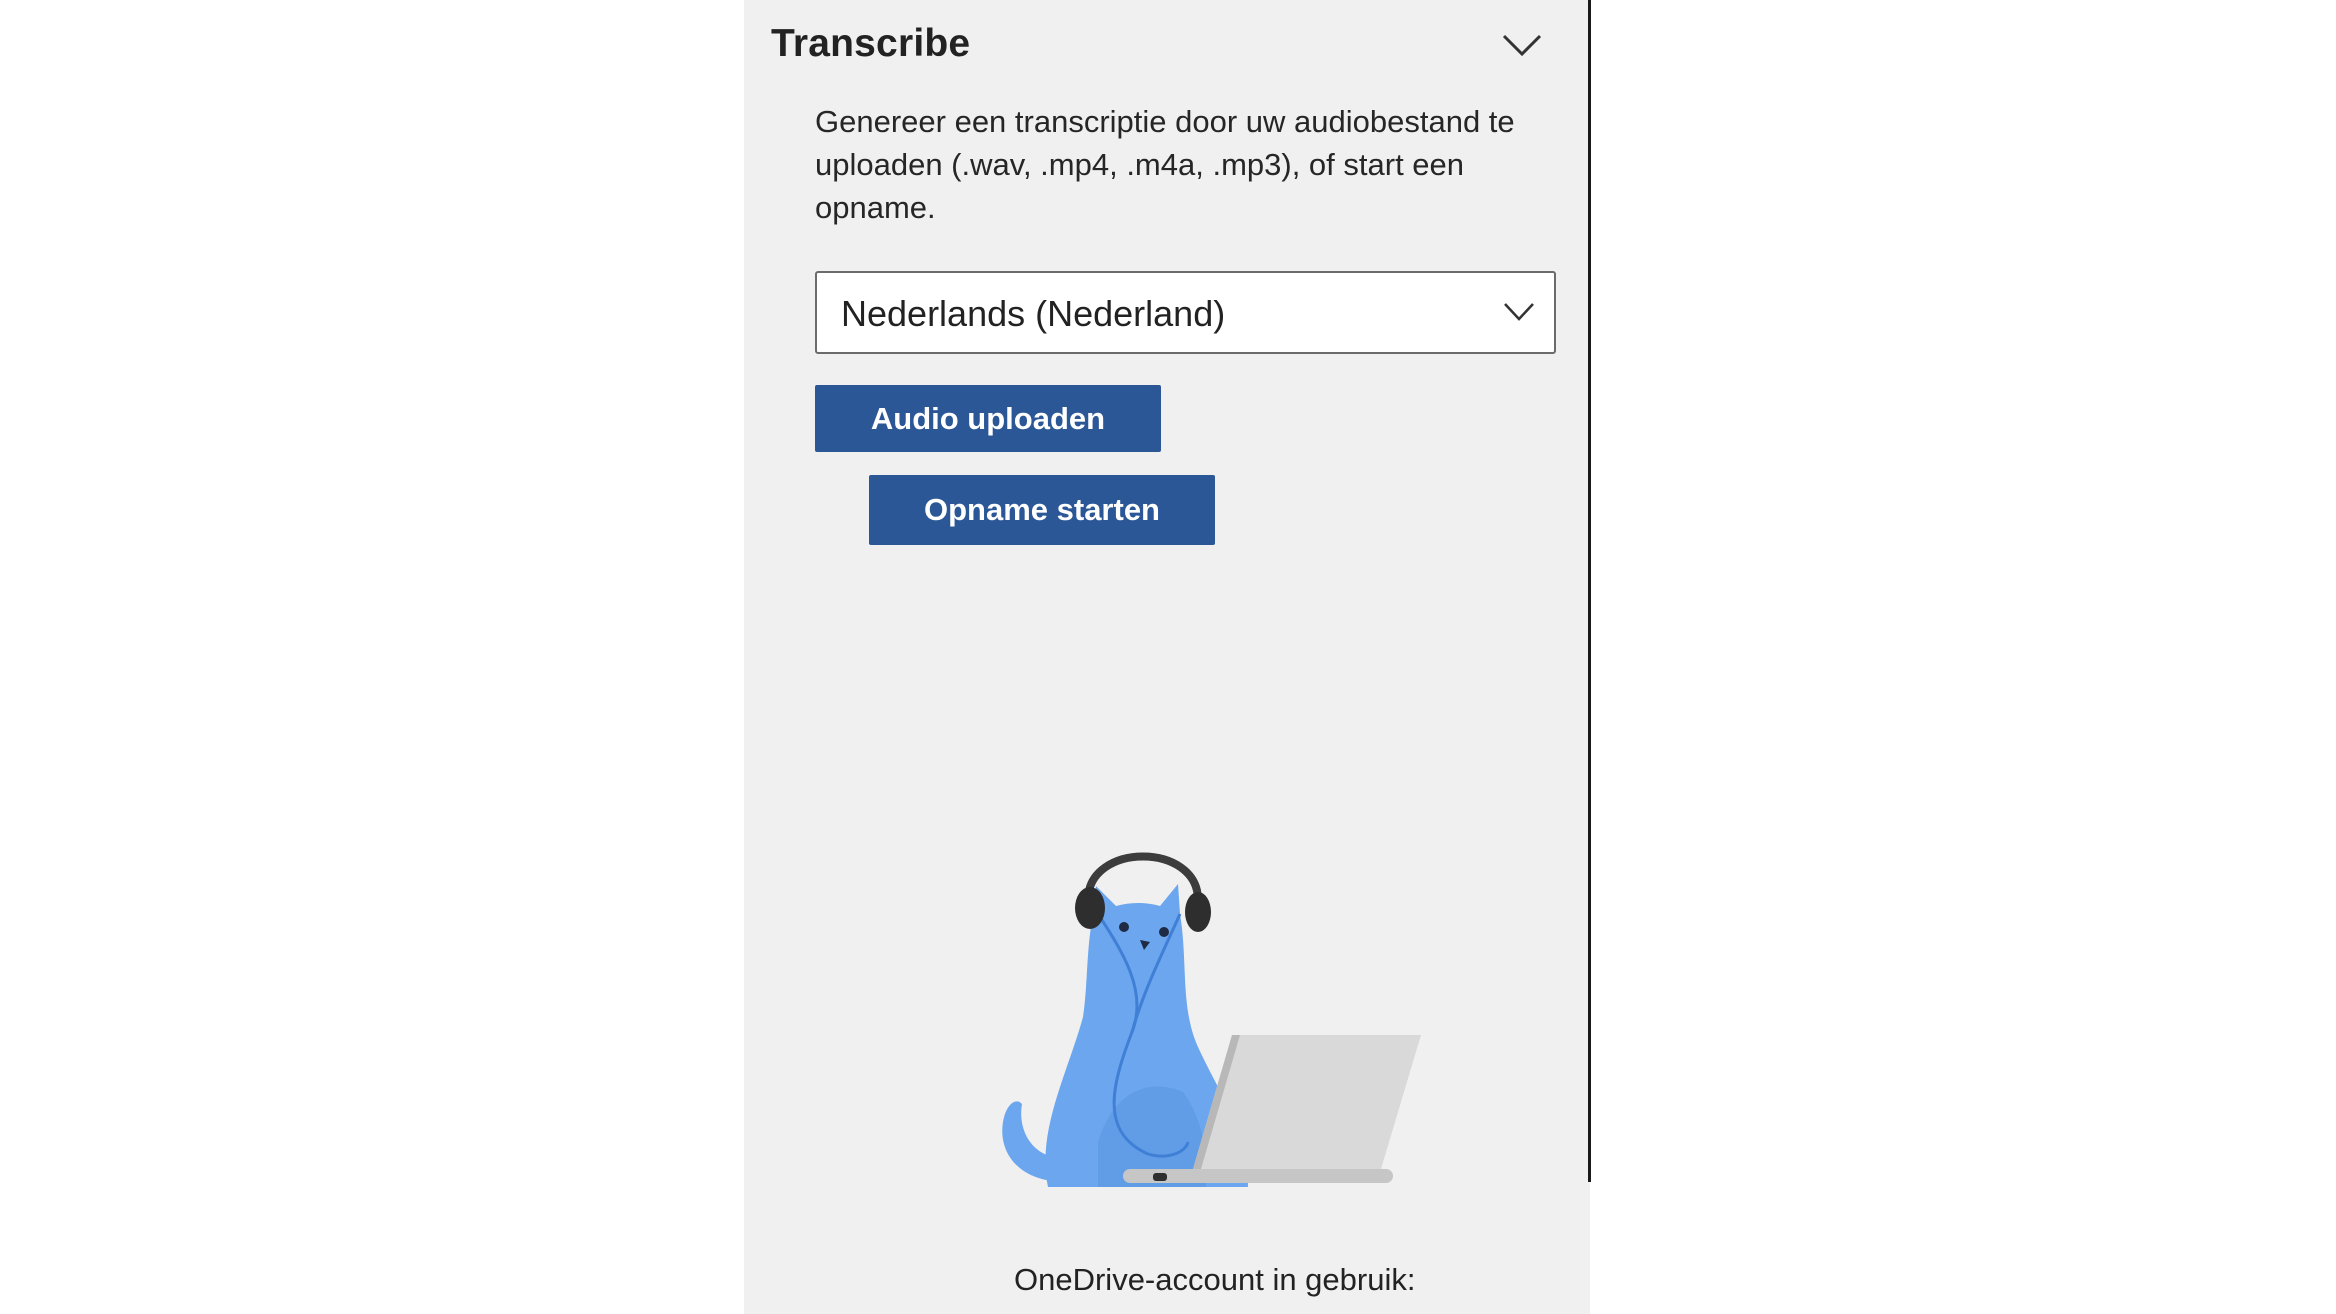 The width and height of the screenshot is (2336, 1314). Describe the element at coordinates (1198, 912) in the screenshot. I see `headphone-right-cup` at that location.